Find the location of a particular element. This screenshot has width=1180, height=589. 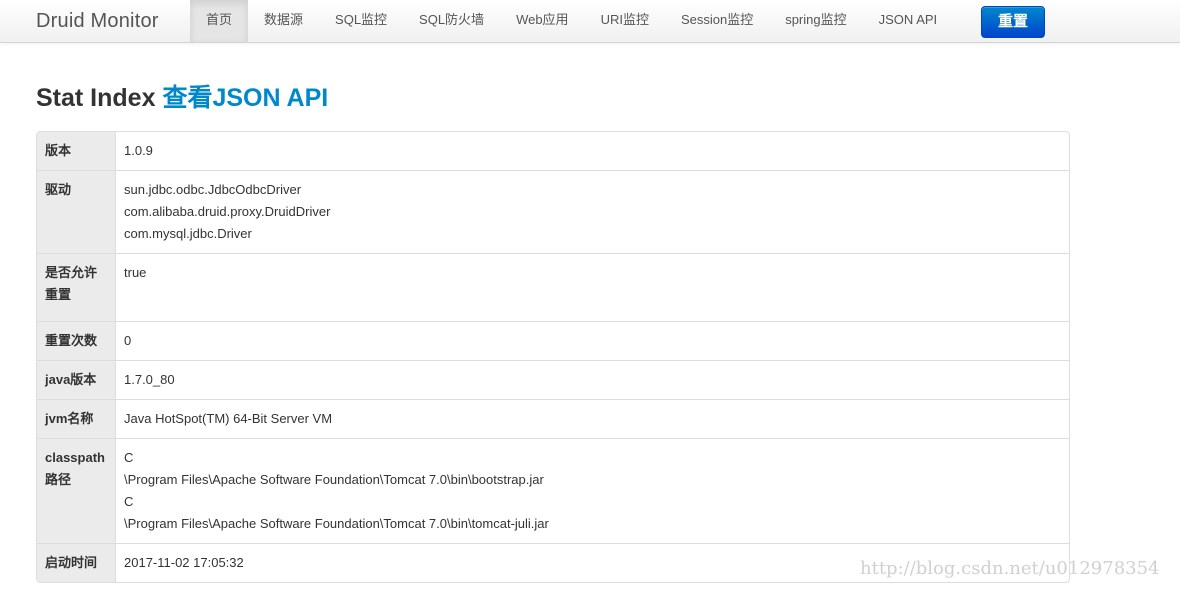

table-row: 版本 1.0.9 is located at coordinates (553, 151).